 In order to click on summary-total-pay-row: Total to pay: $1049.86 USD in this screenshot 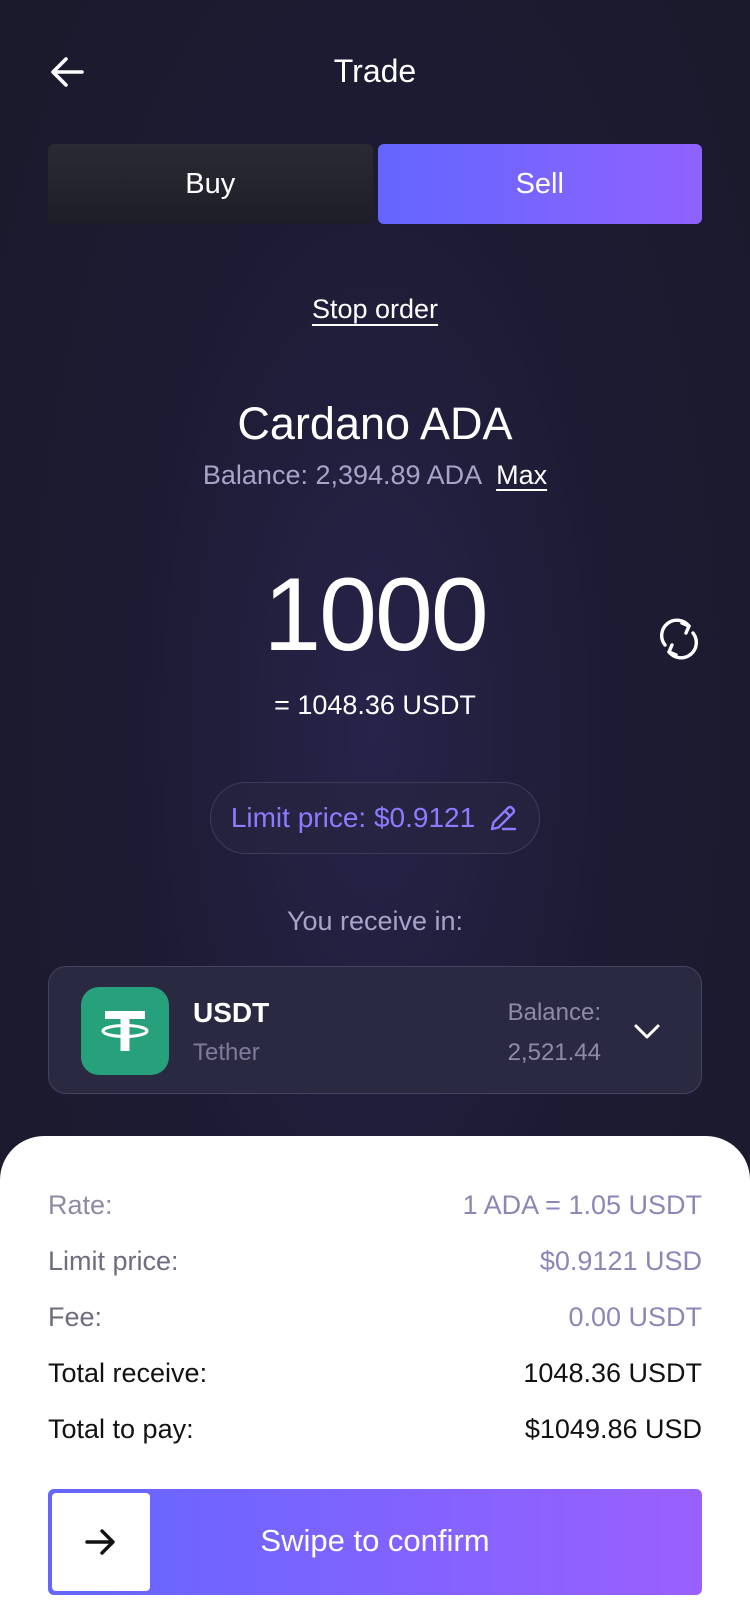, I will do `click(375, 1429)`.